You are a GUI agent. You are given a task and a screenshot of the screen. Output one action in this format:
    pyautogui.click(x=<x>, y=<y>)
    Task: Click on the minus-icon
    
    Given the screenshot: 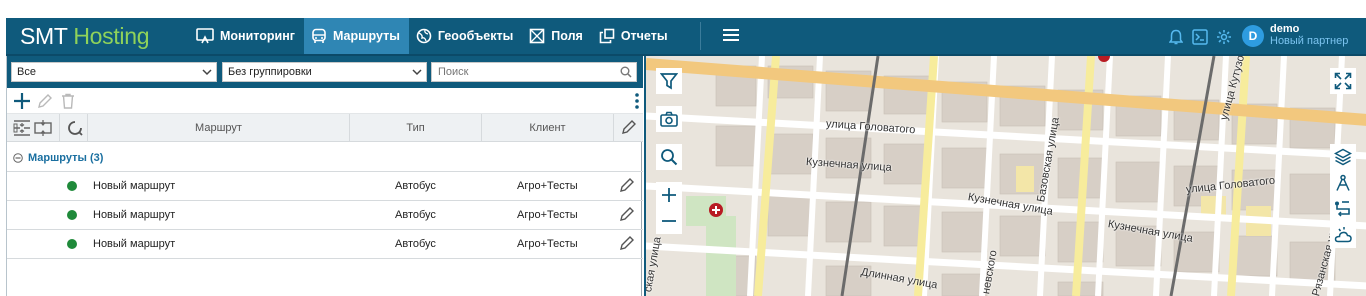 What is the action you would take?
    pyautogui.click(x=669, y=221)
    